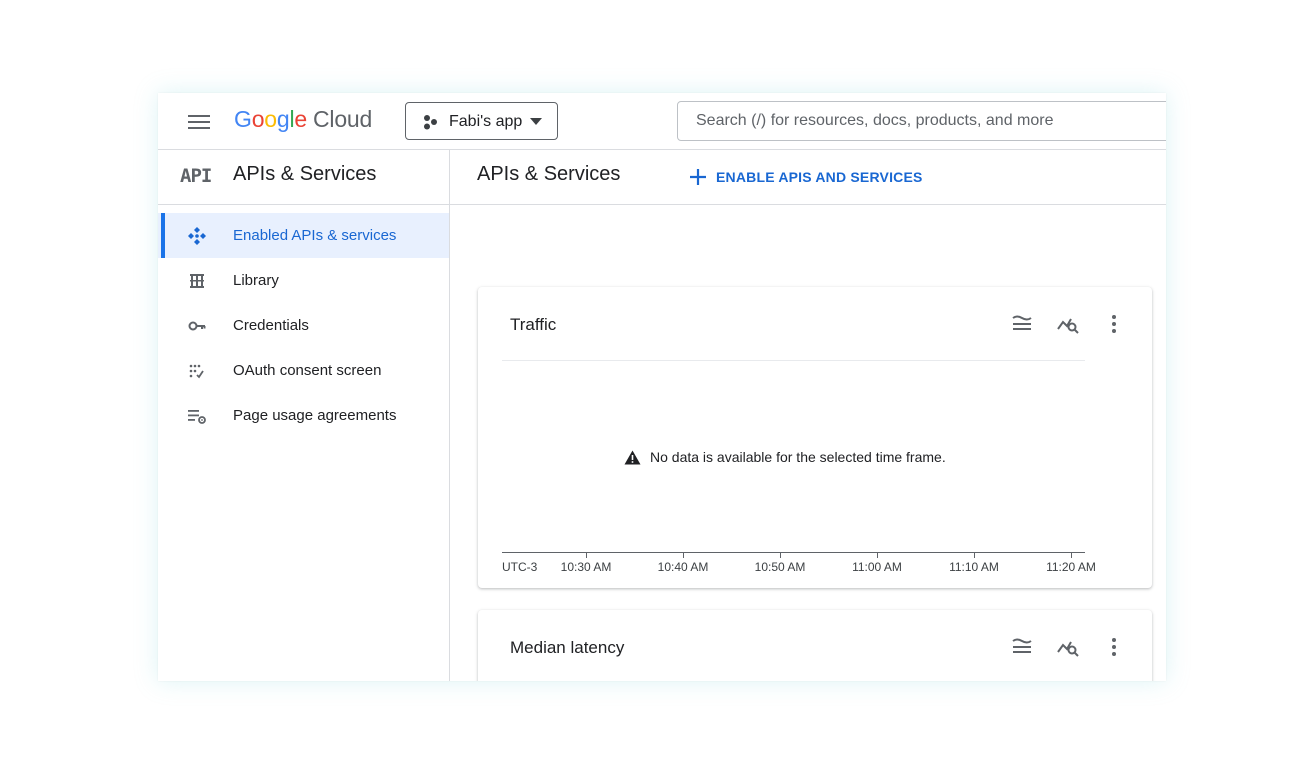  Describe the element at coordinates (683, 567) in the screenshot. I see `axis-tick-label: 10:40 AM` at that location.